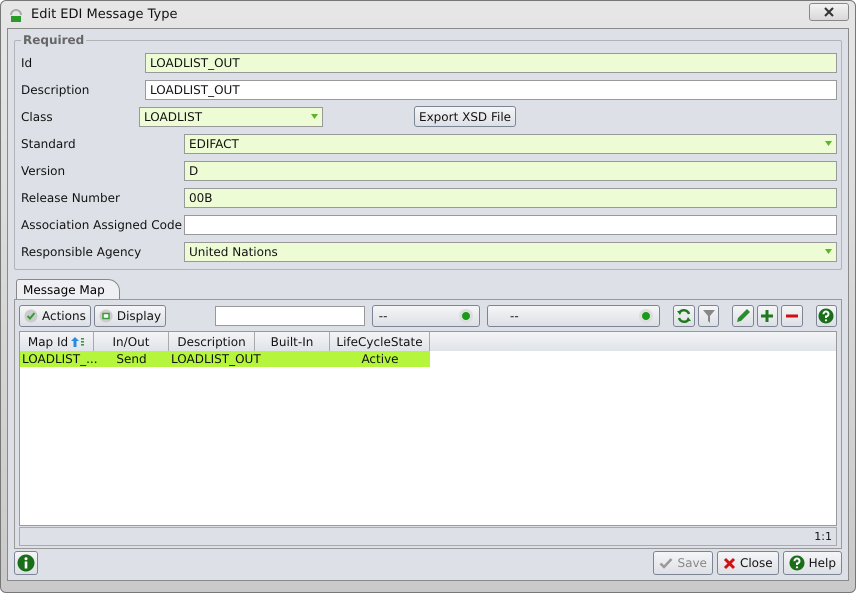  What do you see at coordinates (16, 14) in the screenshot?
I see `app-icon` at bounding box center [16, 14].